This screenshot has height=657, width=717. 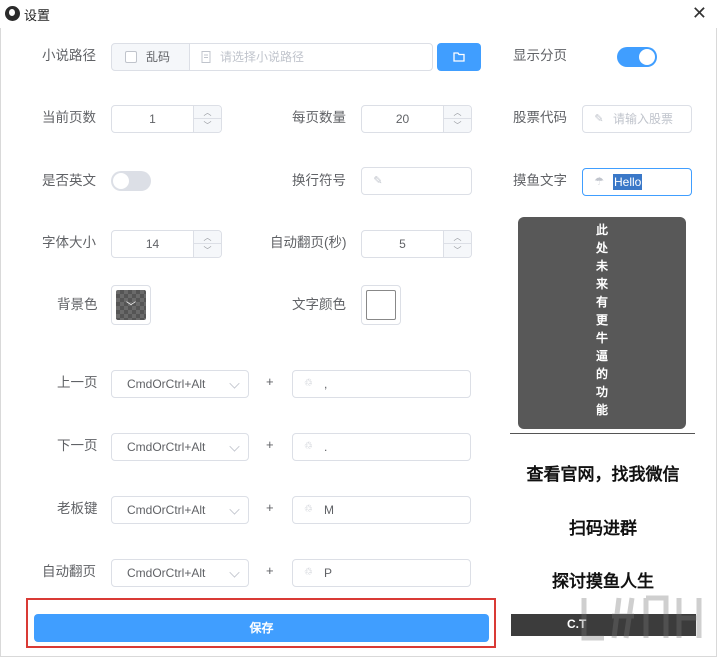 What do you see at coordinates (12, 13) in the screenshot?
I see `app-logo-icon` at bounding box center [12, 13].